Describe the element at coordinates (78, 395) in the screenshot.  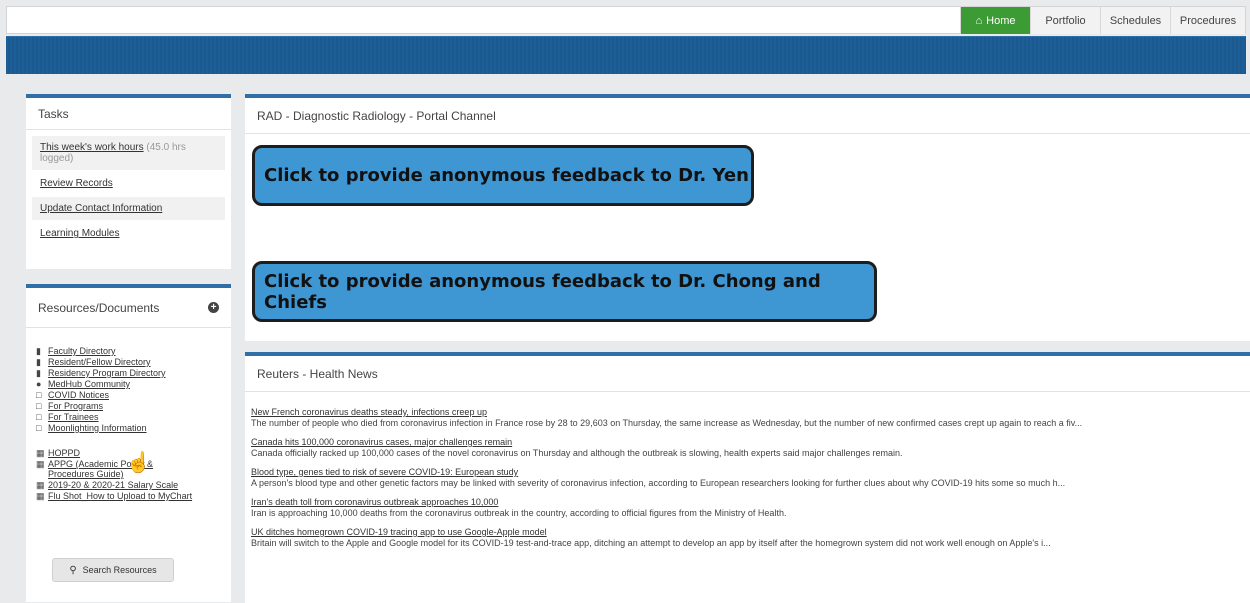
I see `covid-notices-link: COVID Notices` at that location.